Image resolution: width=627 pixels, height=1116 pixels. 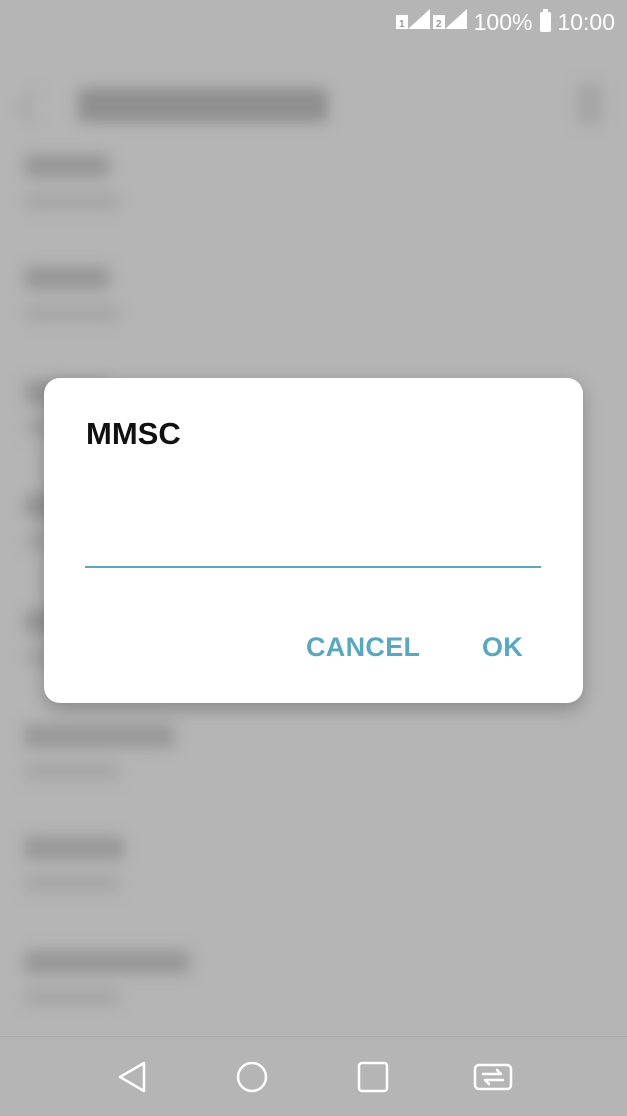 What do you see at coordinates (363, 647) in the screenshot?
I see `cancel-button: CANCEL` at bounding box center [363, 647].